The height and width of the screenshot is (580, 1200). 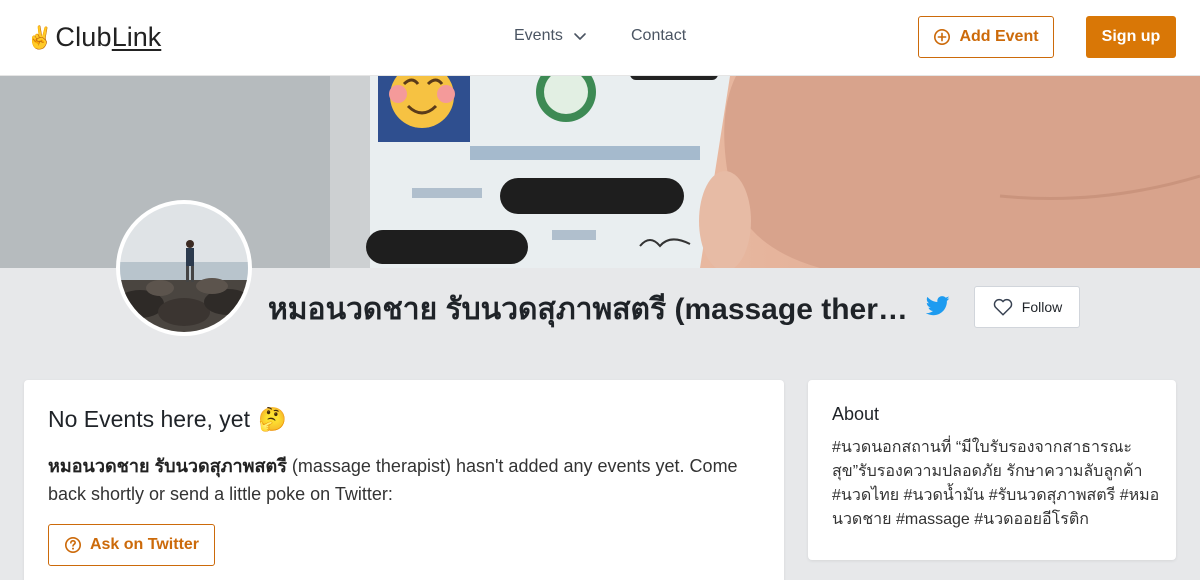 What do you see at coordinates (272, 419) in the screenshot?
I see `thinking-face-icon: 🤔` at bounding box center [272, 419].